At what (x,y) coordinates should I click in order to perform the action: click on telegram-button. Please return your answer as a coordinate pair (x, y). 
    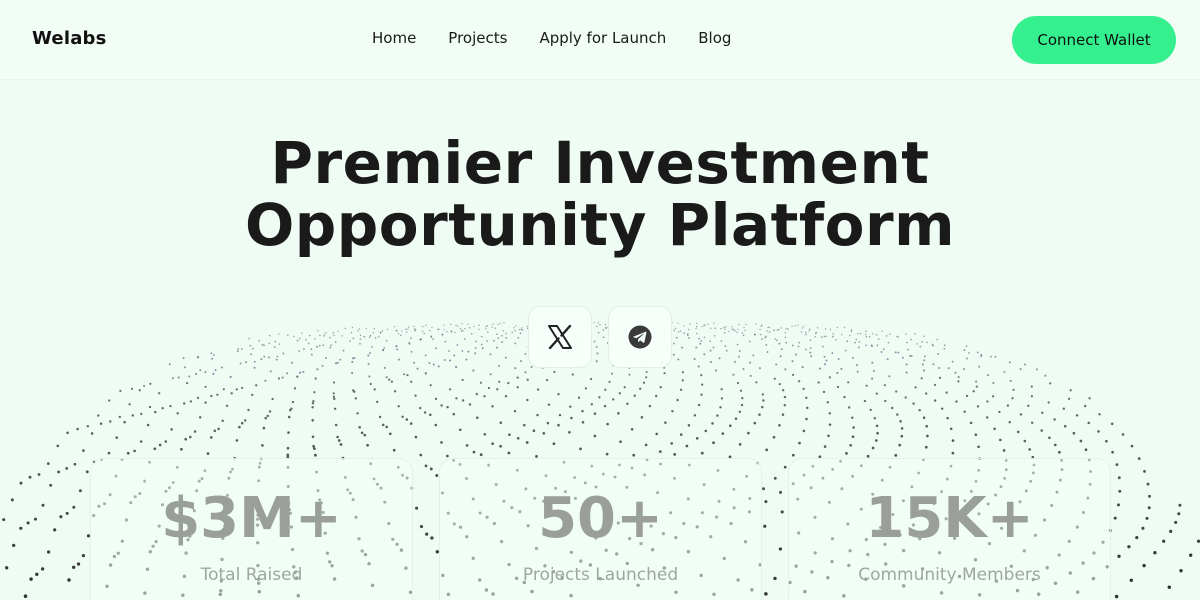
    Looking at the image, I should click on (640, 337).